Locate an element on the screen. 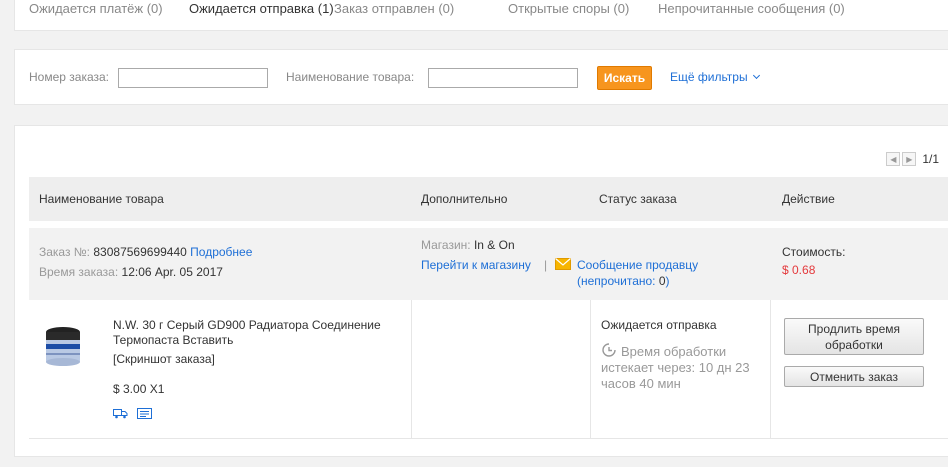 This screenshot has height=467, width=948. envelope-icon is located at coordinates (563, 264).